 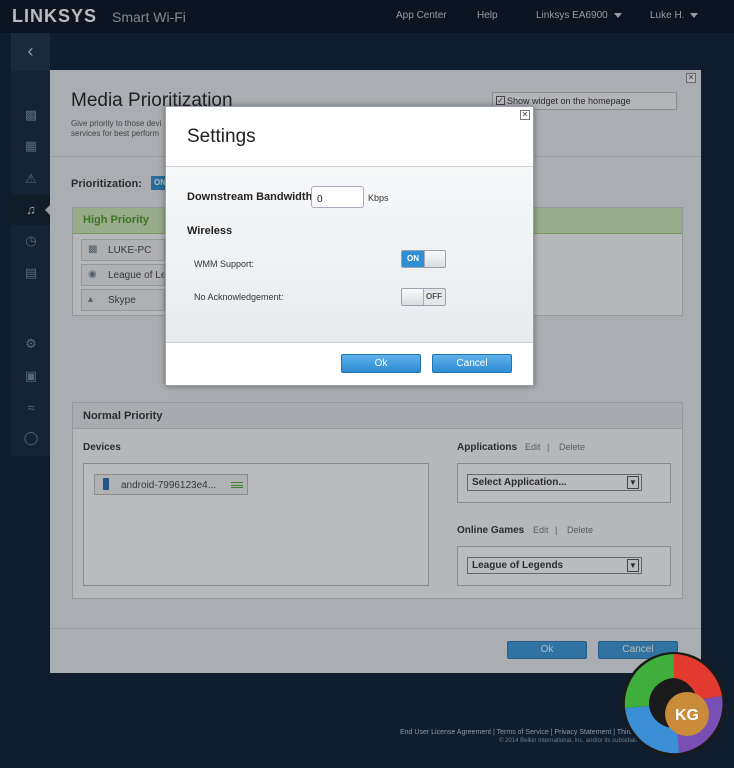 What do you see at coordinates (413, 259) in the screenshot?
I see `toggle-on-text: ON` at bounding box center [413, 259].